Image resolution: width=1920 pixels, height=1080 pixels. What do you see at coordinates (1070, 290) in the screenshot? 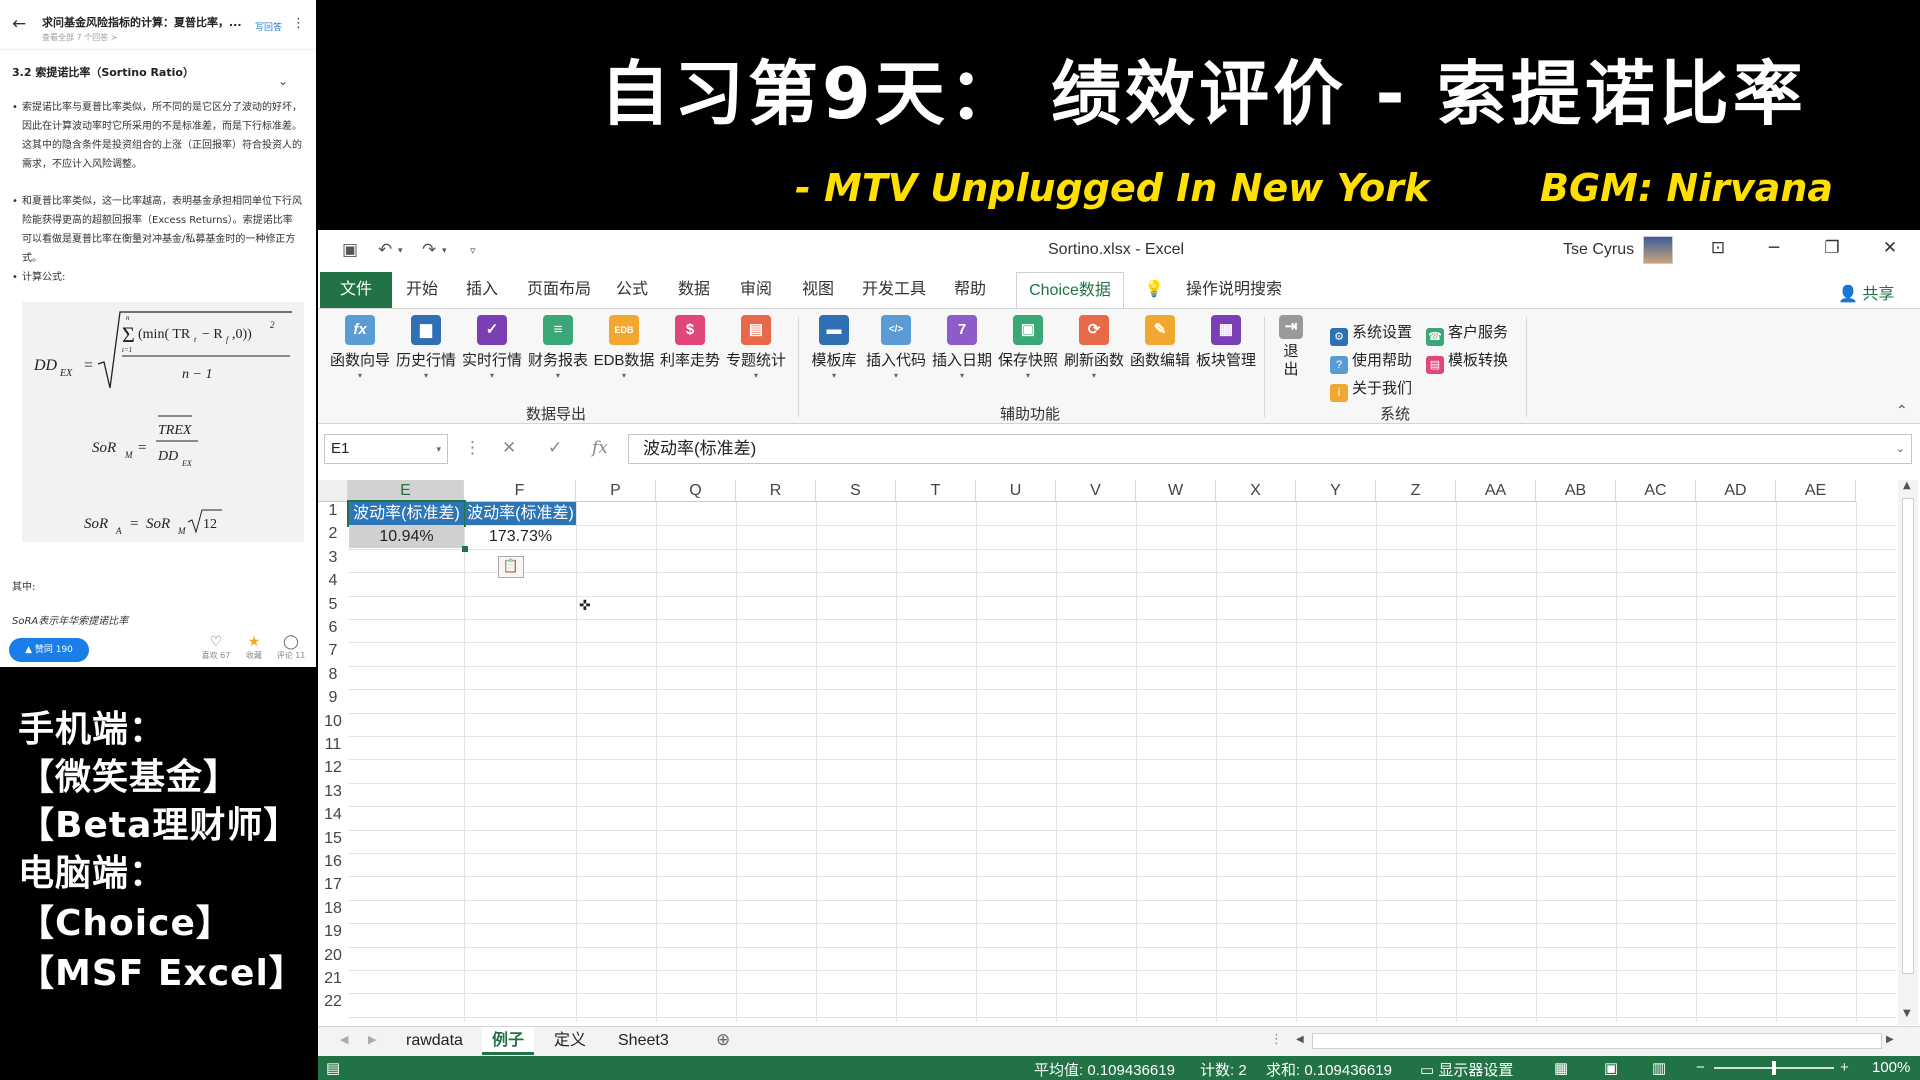
I see `tab-choice-data: Choice数据` at bounding box center [1070, 290].